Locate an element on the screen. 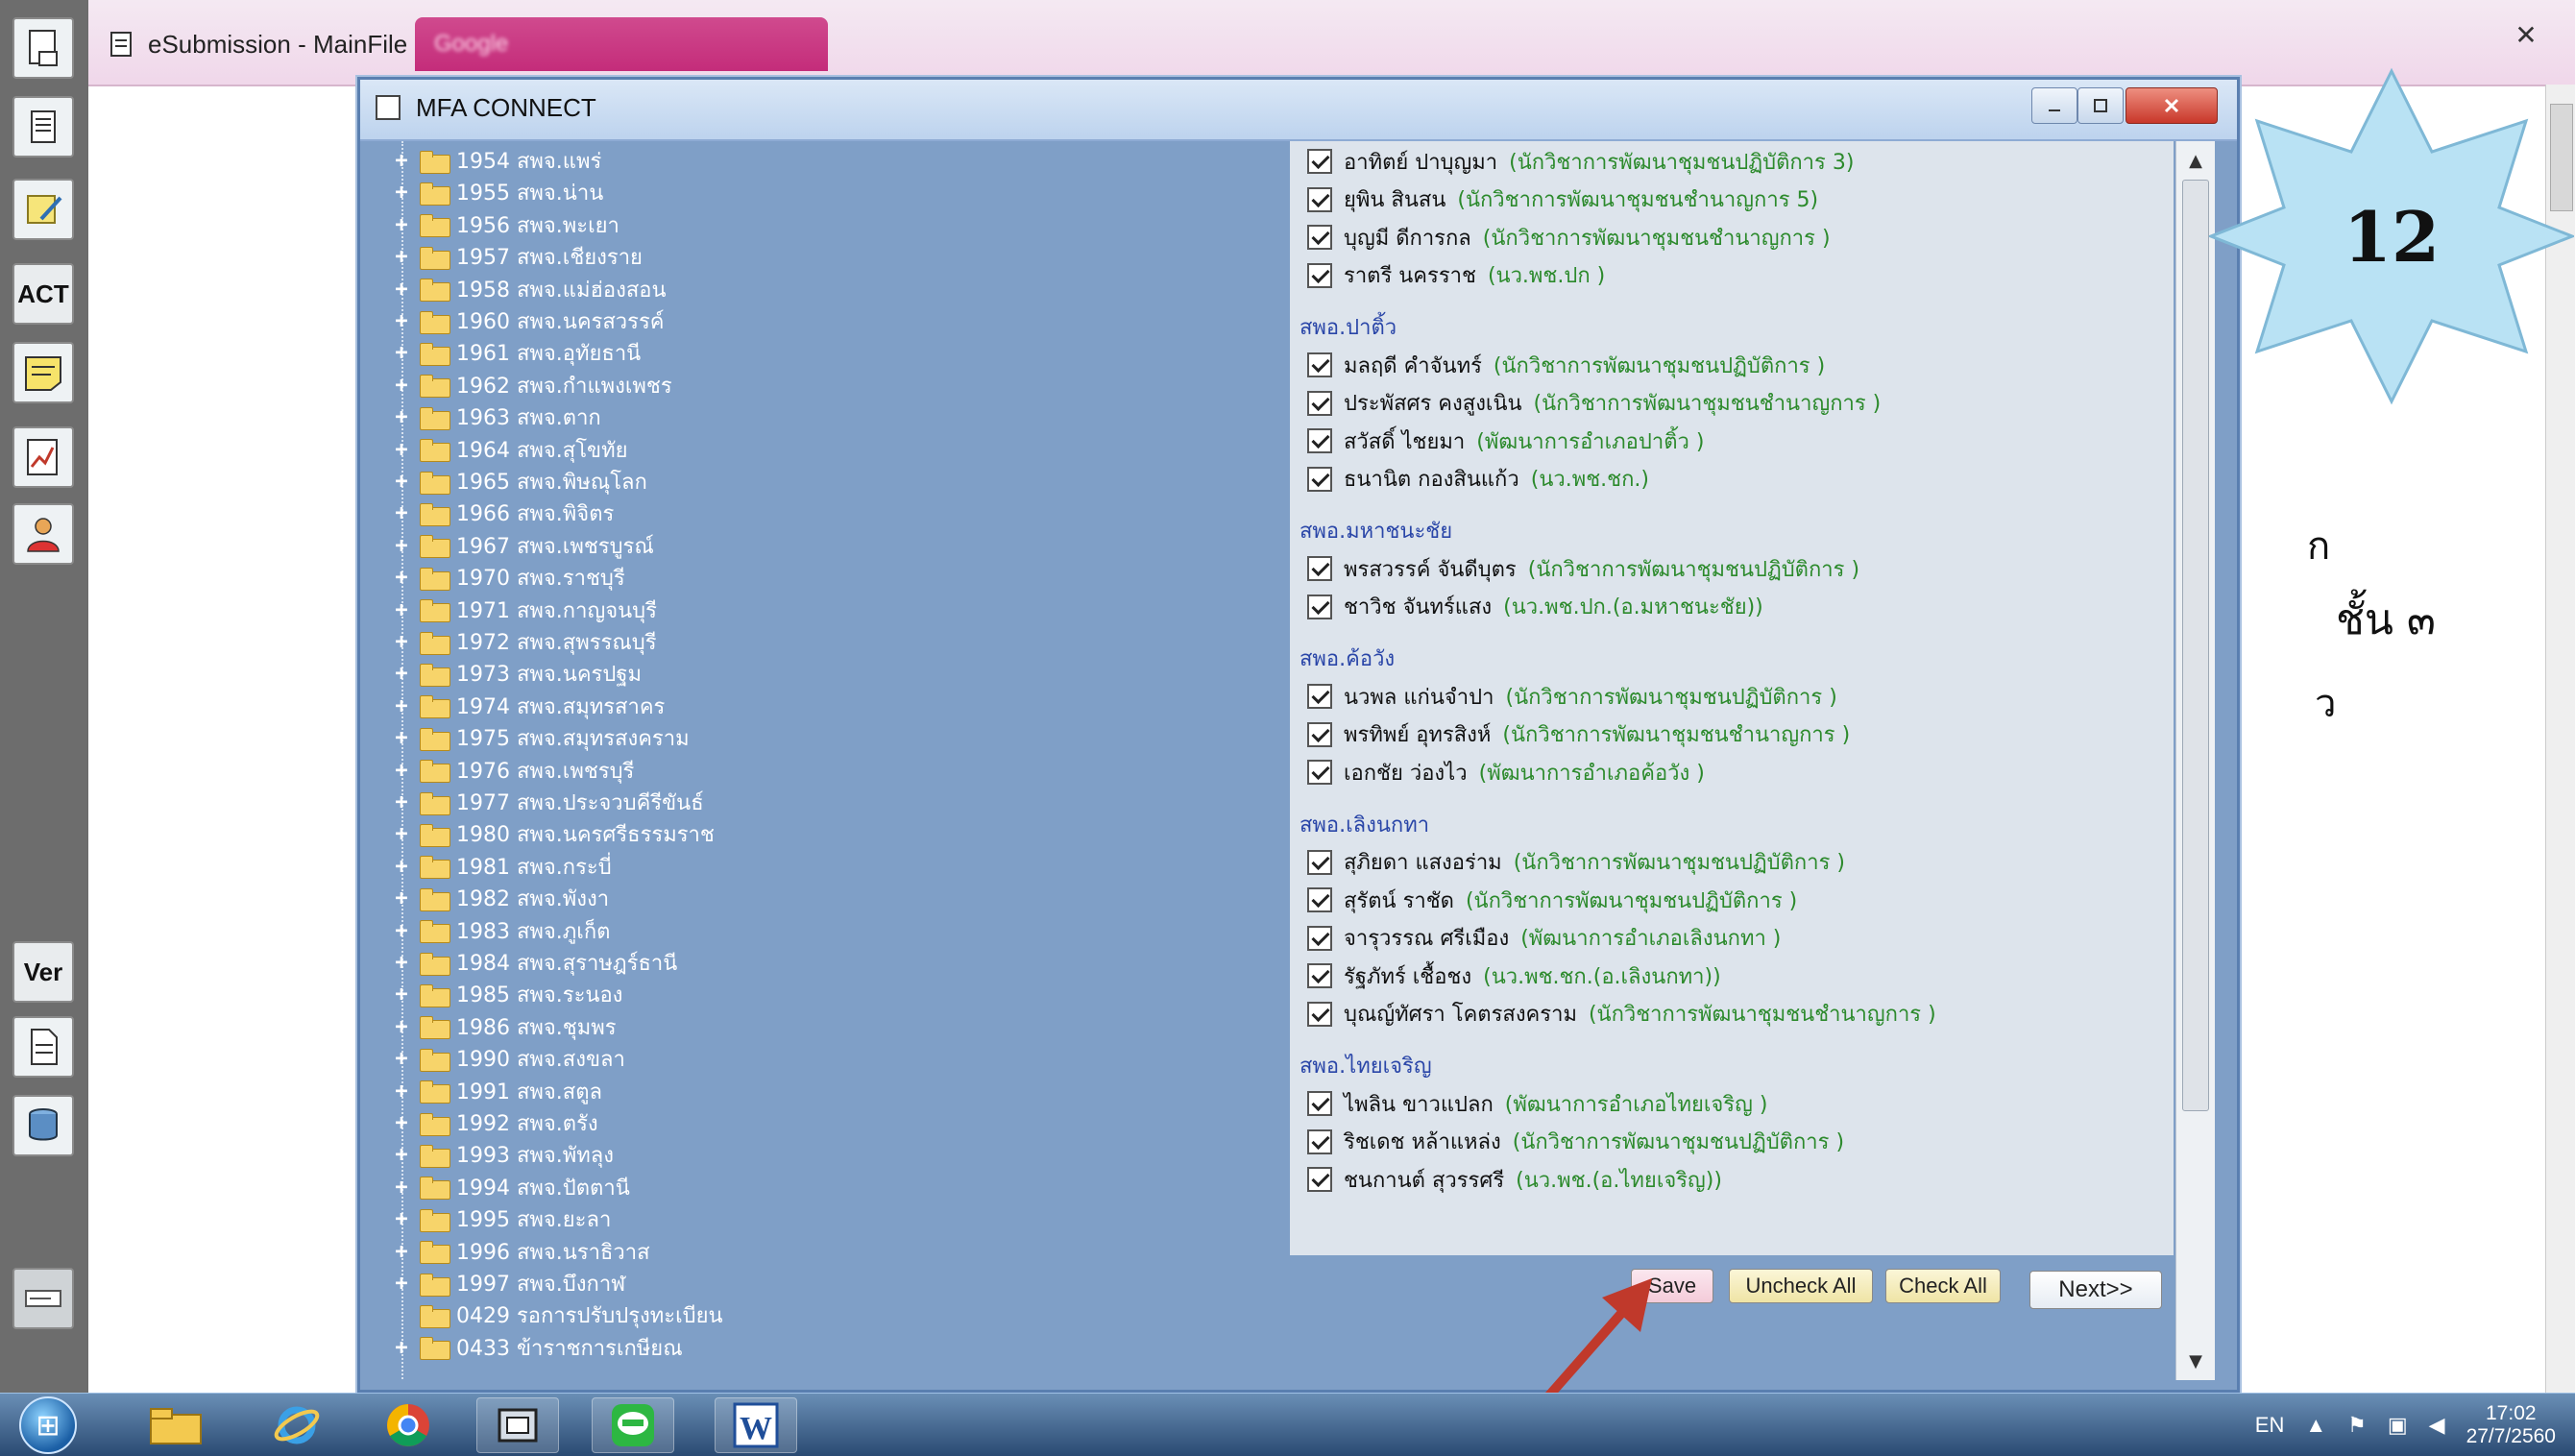 This screenshot has height=1456, width=2575. new-document-tool is located at coordinates (43, 48).